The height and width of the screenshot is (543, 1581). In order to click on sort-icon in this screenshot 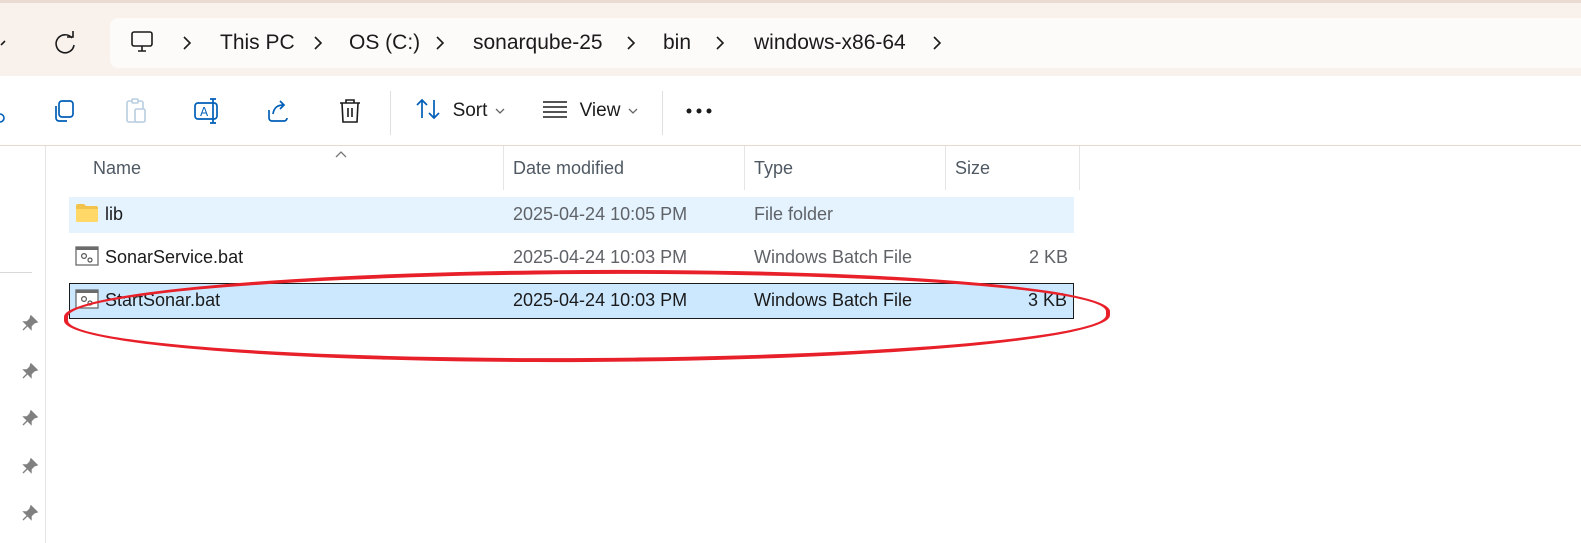, I will do `click(428, 111)`.